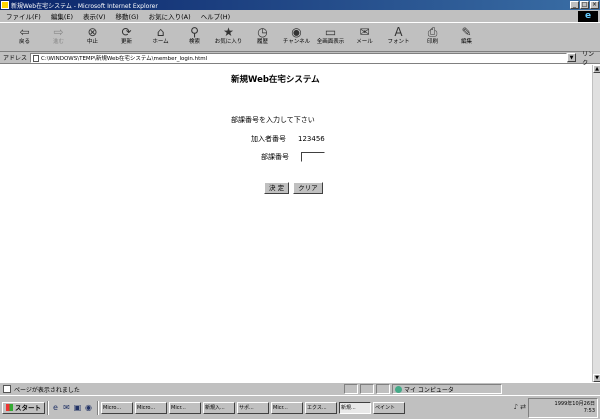  Describe the element at coordinates (308, 188) in the screenshot. I see `clear-button: クリア` at that location.